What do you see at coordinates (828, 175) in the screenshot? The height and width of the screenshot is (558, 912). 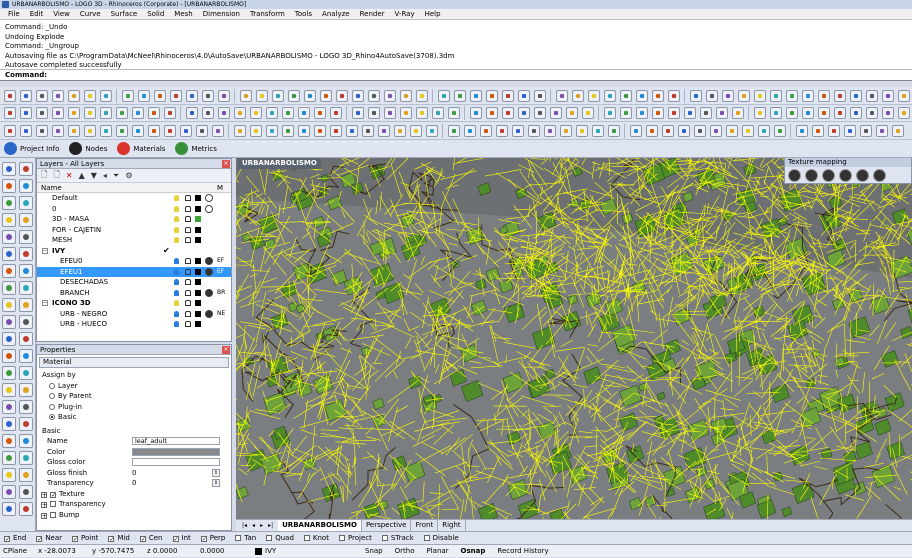 I see `spherical-mapping-icon` at bounding box center [828, 175].